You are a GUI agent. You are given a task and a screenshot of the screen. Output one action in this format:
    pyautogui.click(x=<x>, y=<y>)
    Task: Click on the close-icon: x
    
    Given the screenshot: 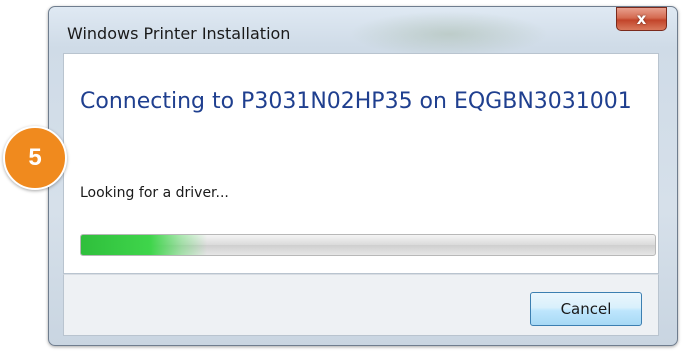 What is the action you would take?
    pyautogui.click(x=641, y=18)
    